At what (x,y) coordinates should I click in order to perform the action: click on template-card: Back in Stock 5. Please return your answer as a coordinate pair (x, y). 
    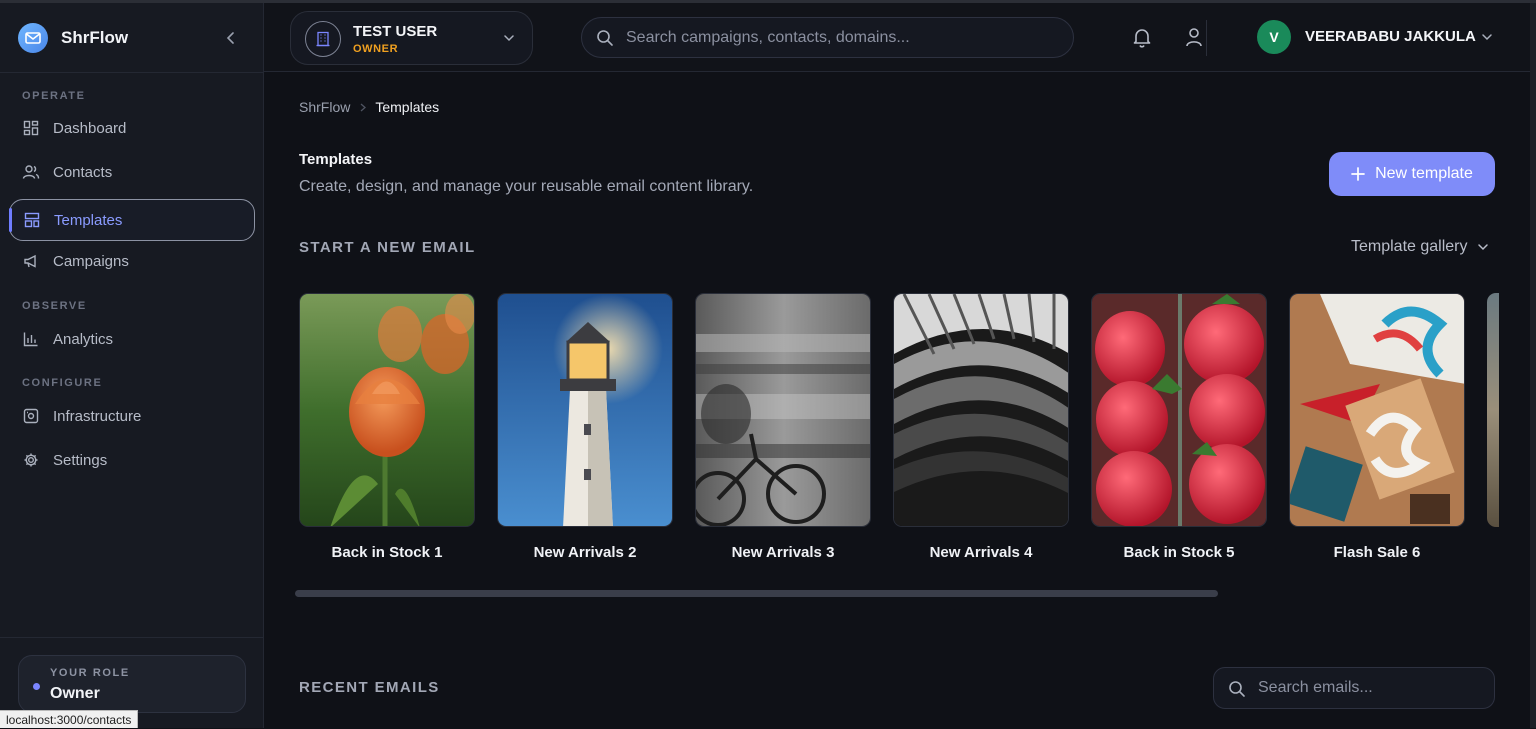
    Looking at the image, I should click on (1179, 427).